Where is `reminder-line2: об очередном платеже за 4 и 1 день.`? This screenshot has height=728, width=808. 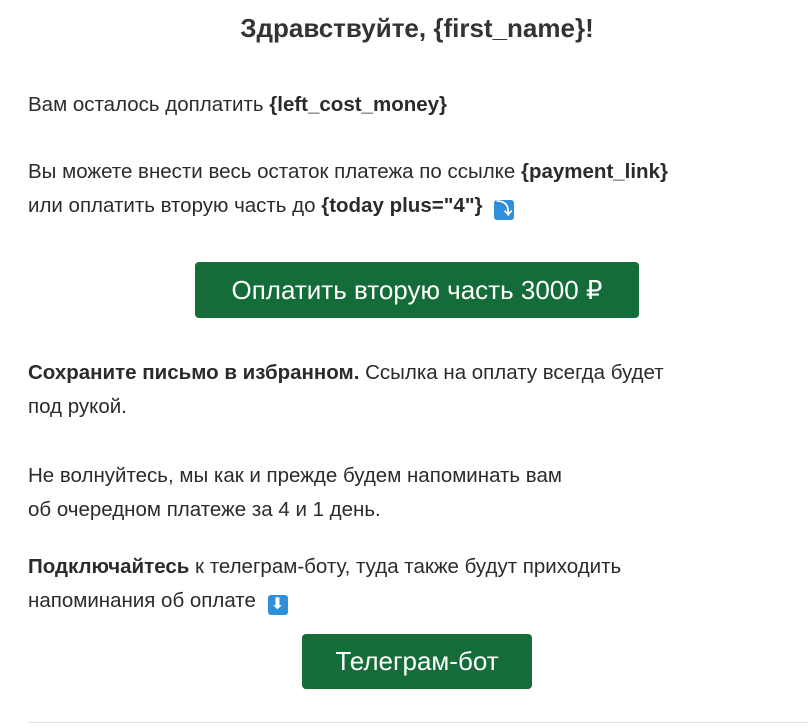
reminder-line2: об очередном платеже за 4 и 1 день. is located at coordinates (204, 509).